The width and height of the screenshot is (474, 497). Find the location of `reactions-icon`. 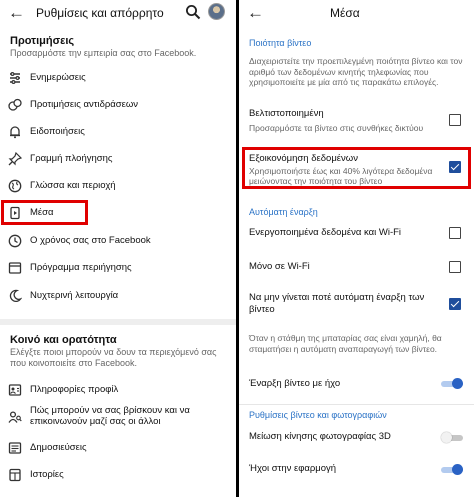

reactions-icon is located at coordinates (15, 104).